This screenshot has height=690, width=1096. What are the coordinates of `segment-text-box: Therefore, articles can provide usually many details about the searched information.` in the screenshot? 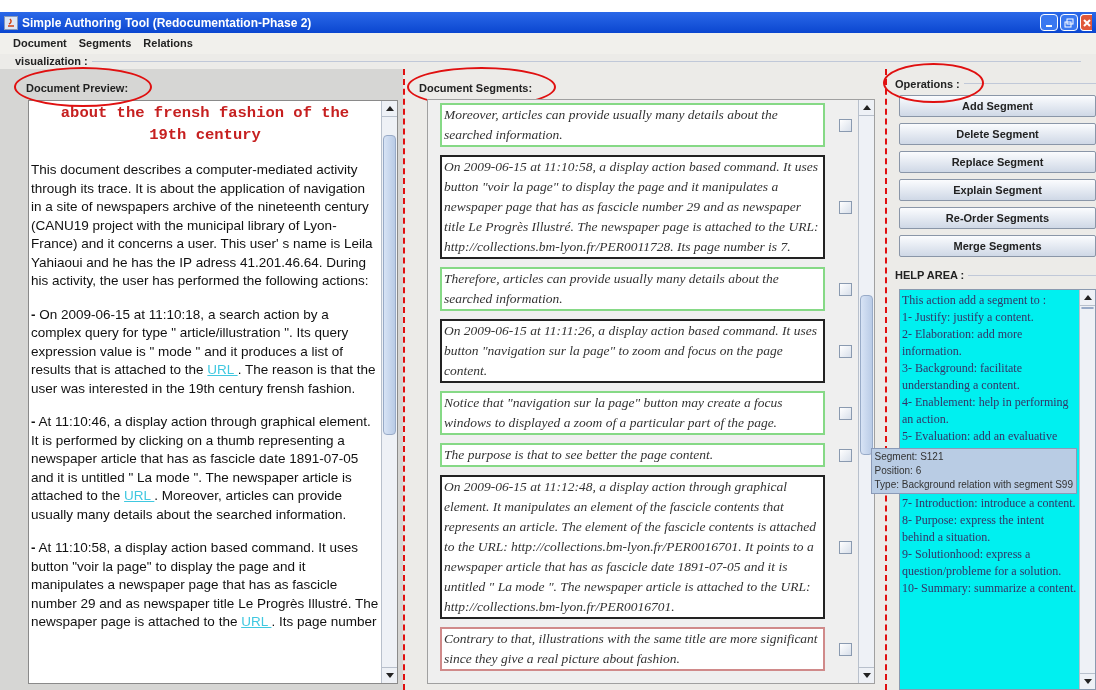 It's located at (632, 289).